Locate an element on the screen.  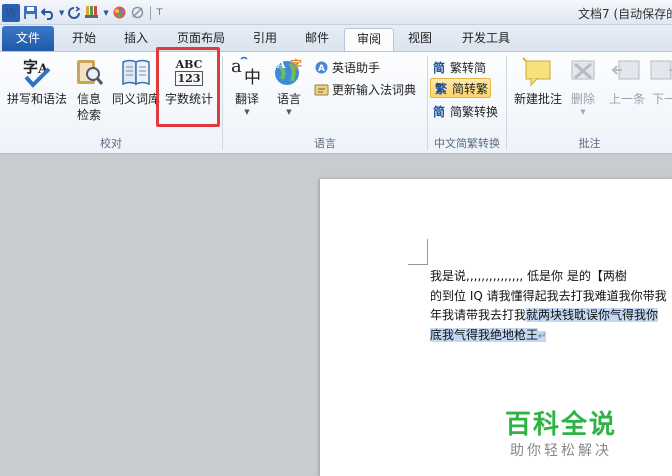
new-comment-icon is located at coordinates (538, 72).